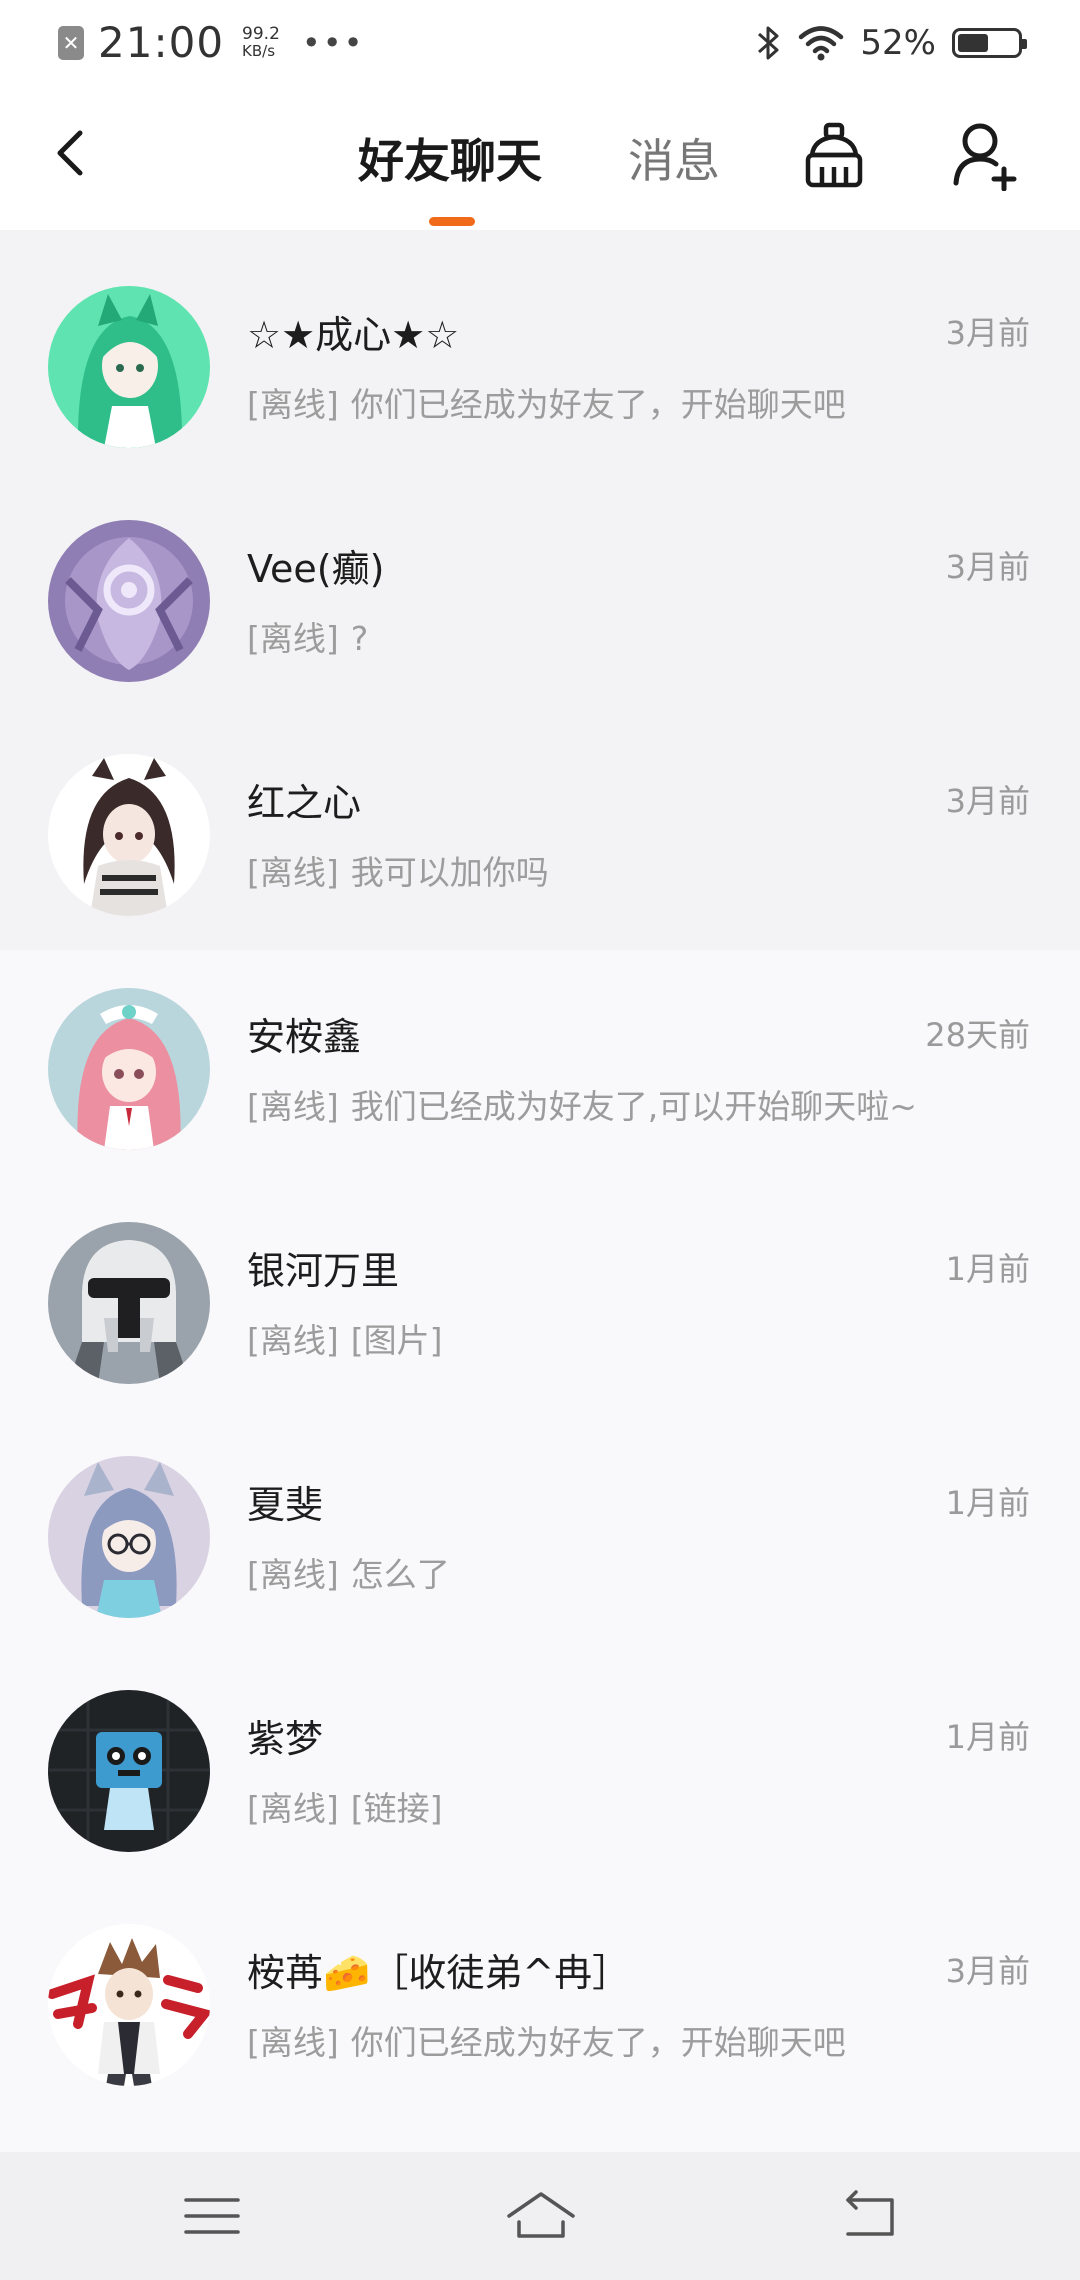 This screenshot has height=2280, width=1080. I want to click on message-preview: [离线]?, so click(307, 636).